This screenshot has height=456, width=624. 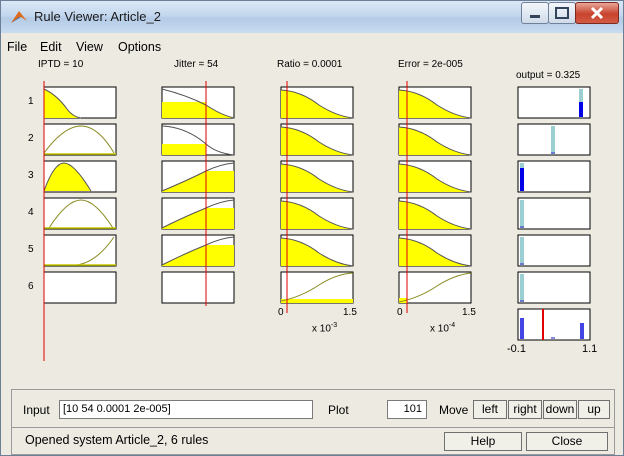 I want to click on move-right-button: right, so click(x=525, y=409).